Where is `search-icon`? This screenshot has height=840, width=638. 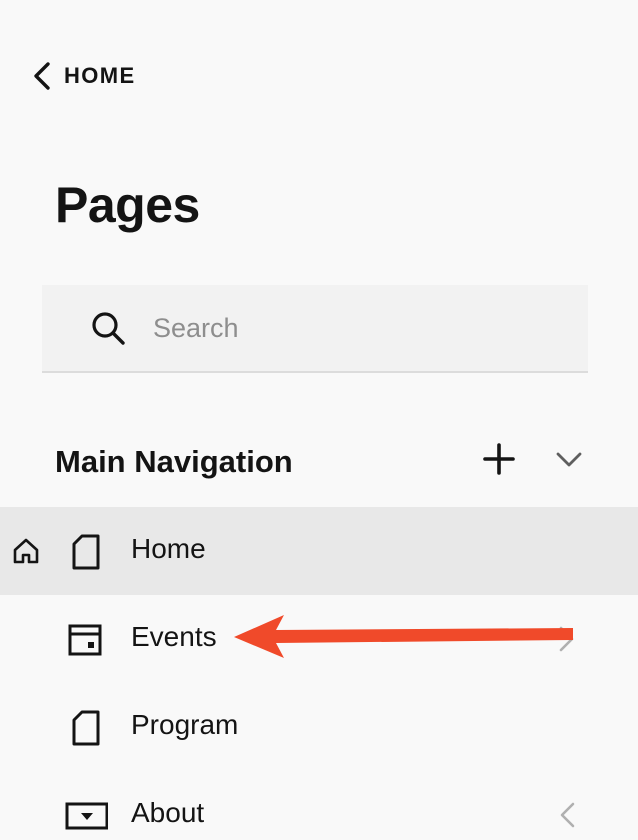 search-icon is located at coordinates (108, 328).